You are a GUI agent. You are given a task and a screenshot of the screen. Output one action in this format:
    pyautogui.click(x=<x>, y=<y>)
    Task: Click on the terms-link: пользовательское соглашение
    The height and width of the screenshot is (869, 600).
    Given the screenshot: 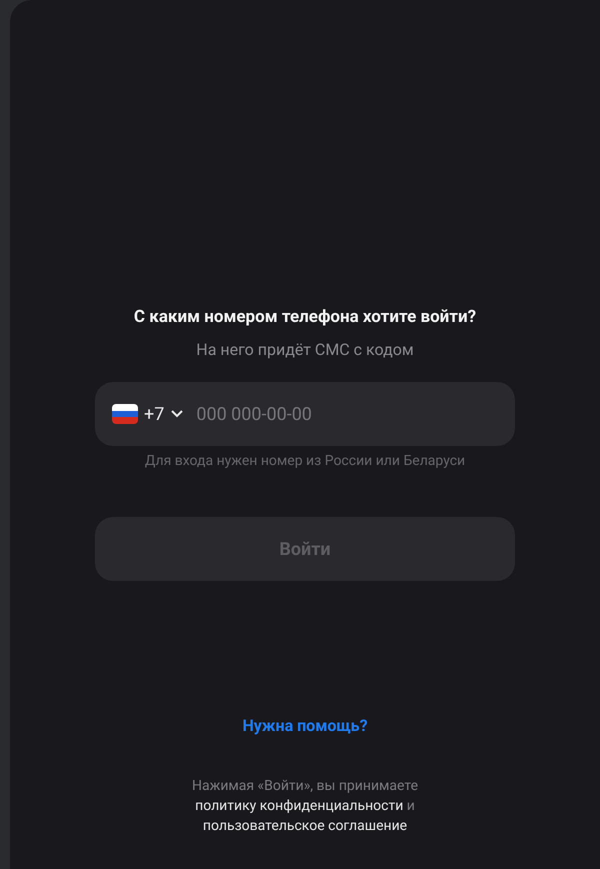 What is the action you would take?
    pyautogui.click(x=305, y=826)
    